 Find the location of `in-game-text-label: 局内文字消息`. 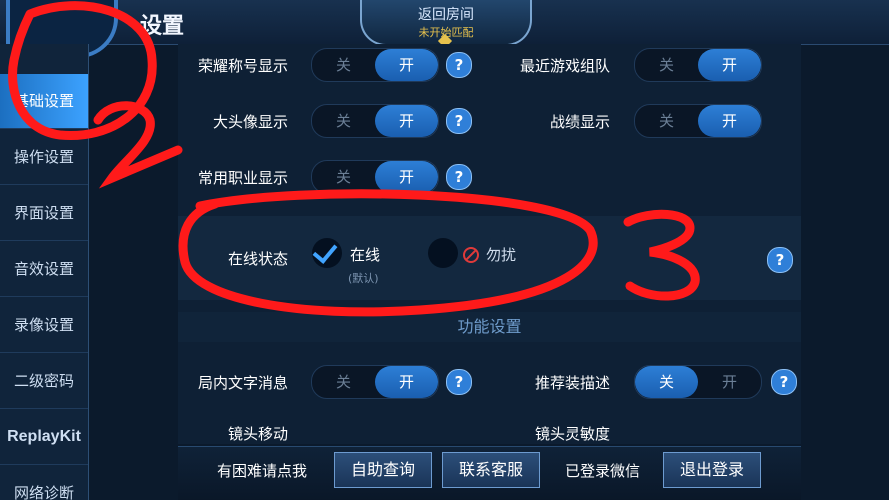

in-game-text-label: 局内文字消息 is located at coordinates (242, 383).